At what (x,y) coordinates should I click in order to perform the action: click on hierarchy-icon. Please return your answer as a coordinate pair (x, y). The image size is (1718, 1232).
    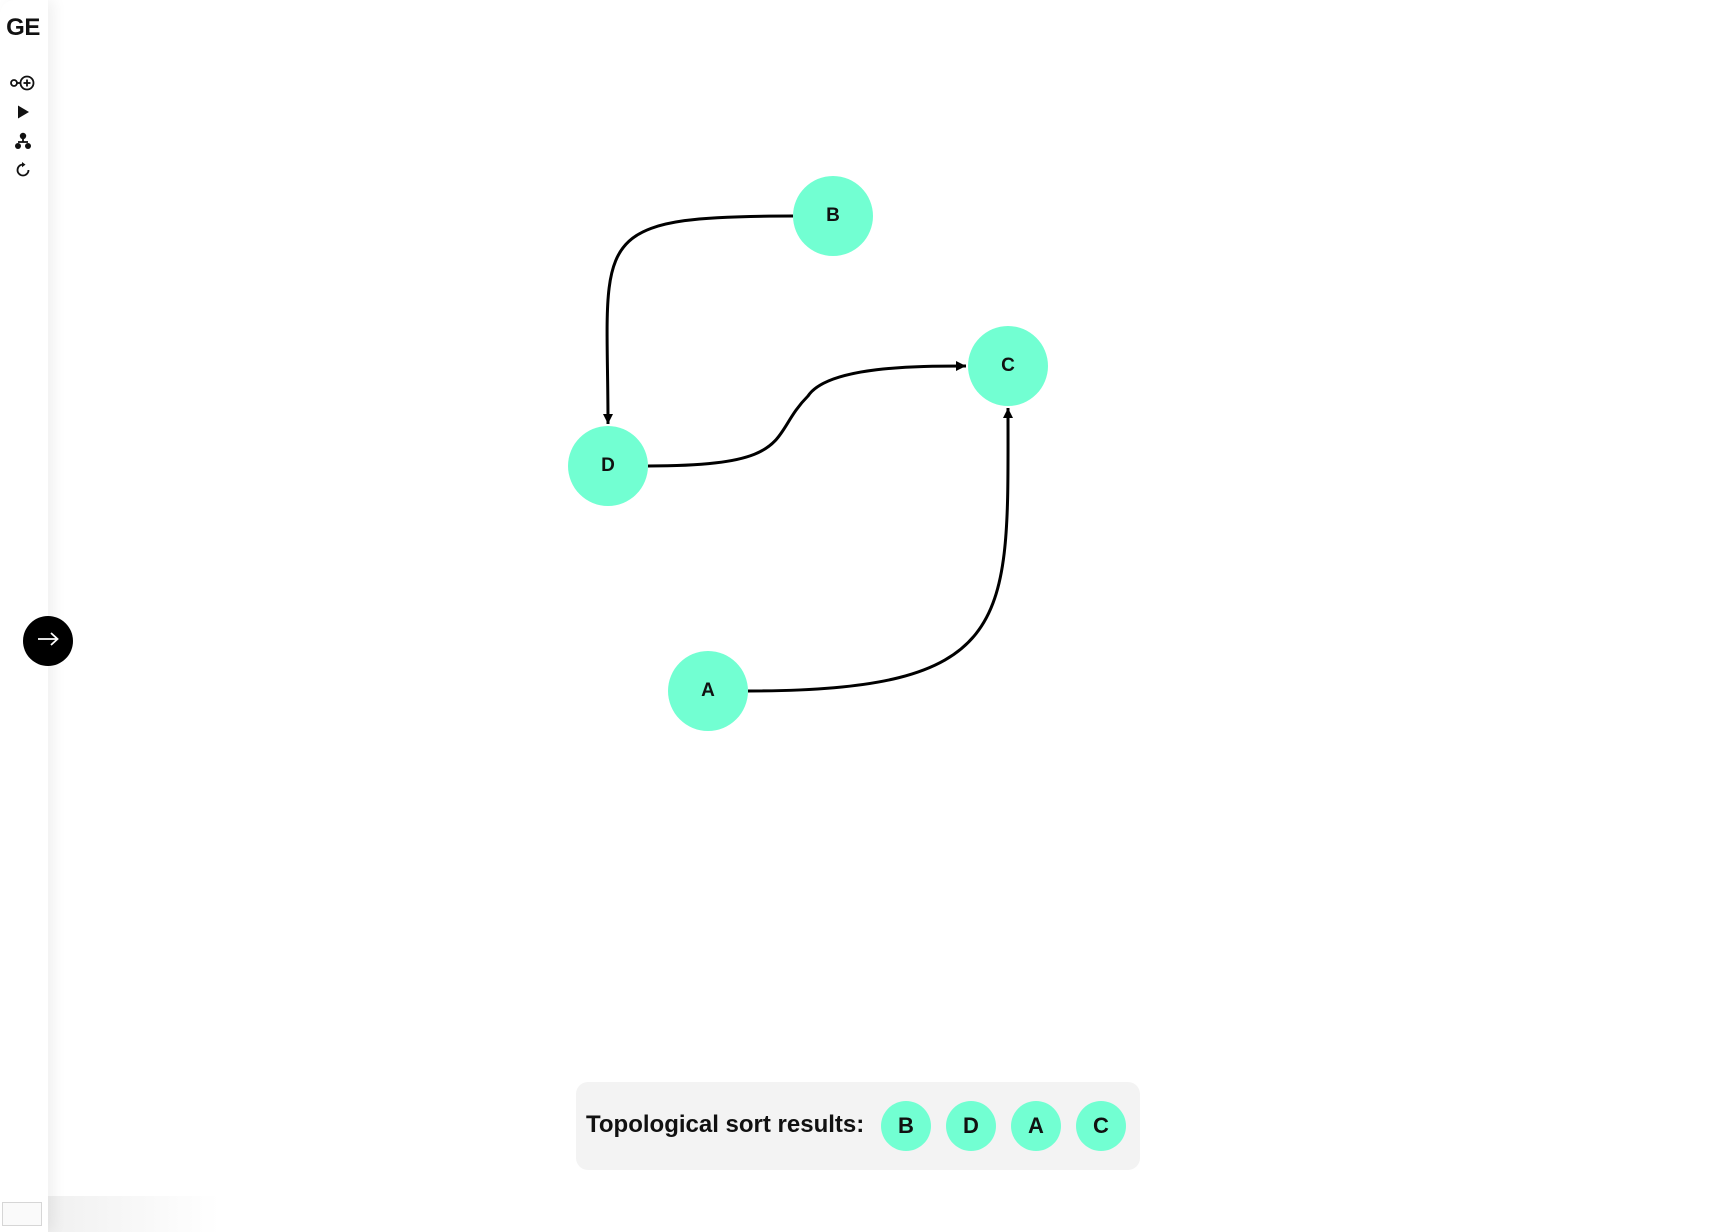
    Looking at the image, I should click on (23, 141).